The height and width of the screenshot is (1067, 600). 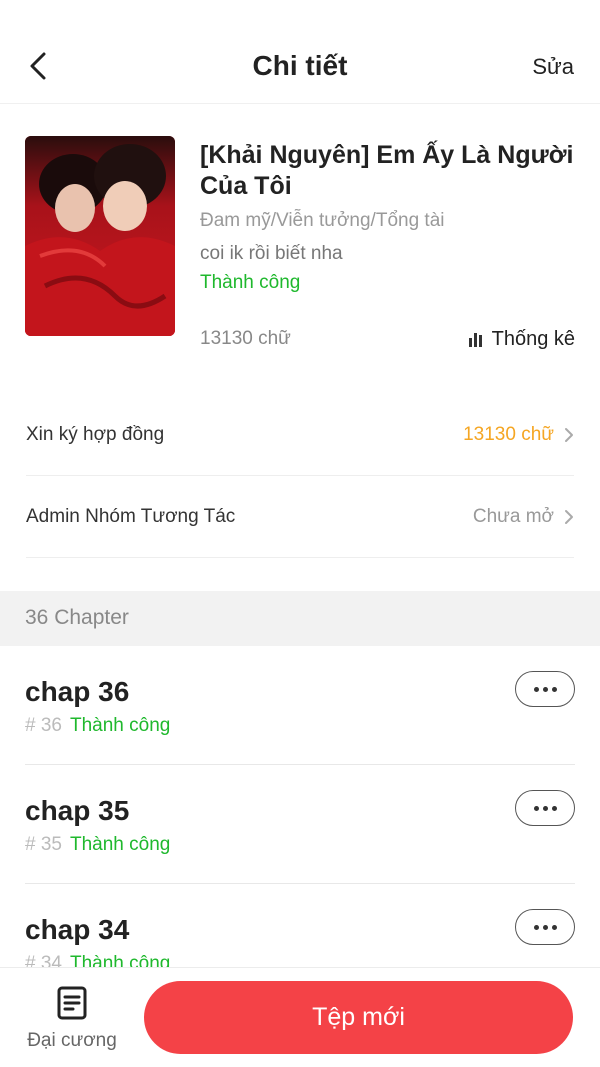 What do you see at coordinates (358, 1017) in the screenshot?
I see `new-file-button: Tệp mới` at bounding box center [358, 1017].